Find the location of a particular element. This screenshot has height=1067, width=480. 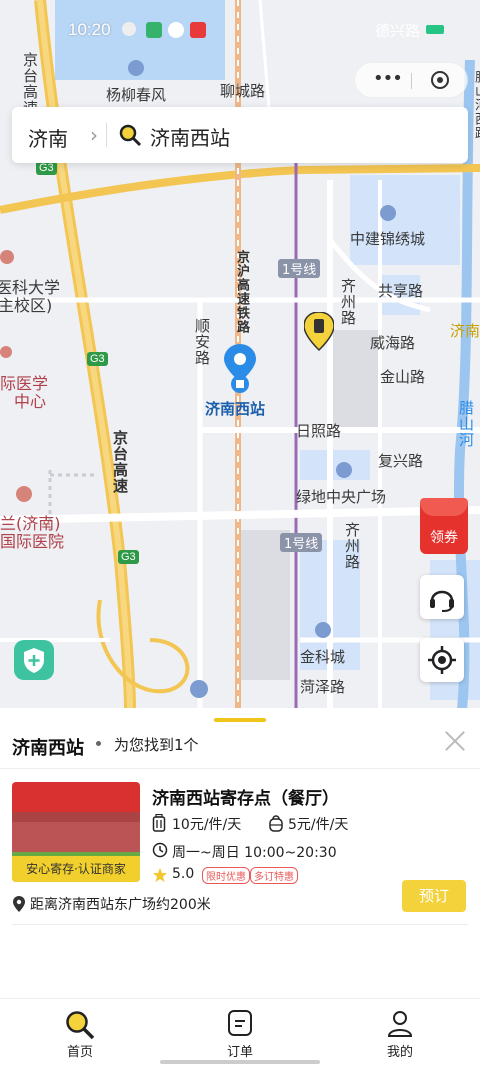

customer-service-button is located at coordinates (442, 597).